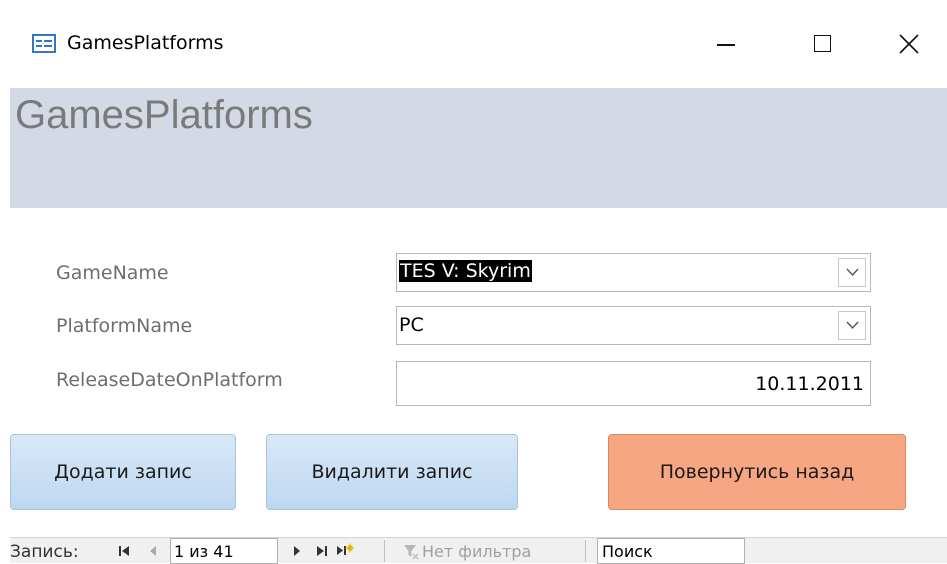 The width and height of the screenshot is (947, 564). Describe the element at coordinates (809, 384) in the screenshot. I see `release-date-value: 10.11.2011` at that location.